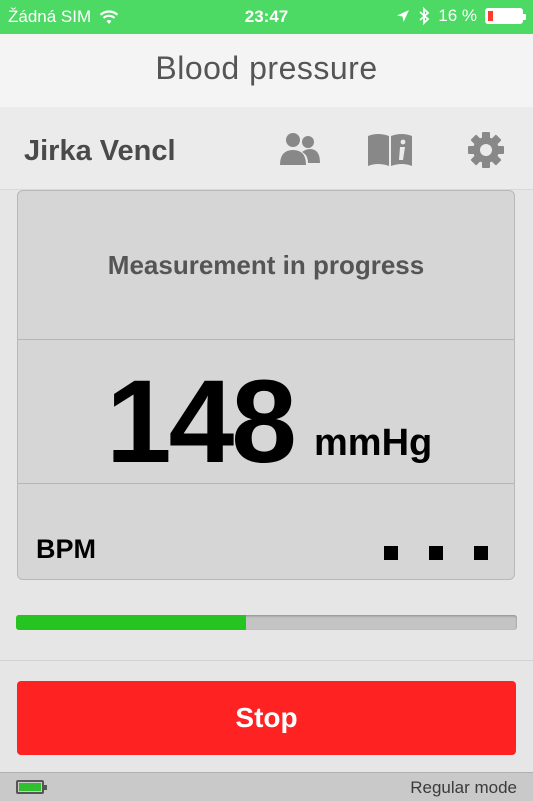 The height and width of the screenshot is (801, 533). What do you see at coordinates (266, 718) in the screenshot?
I see `stop-button: Stop` at bounding box center [266, 718].